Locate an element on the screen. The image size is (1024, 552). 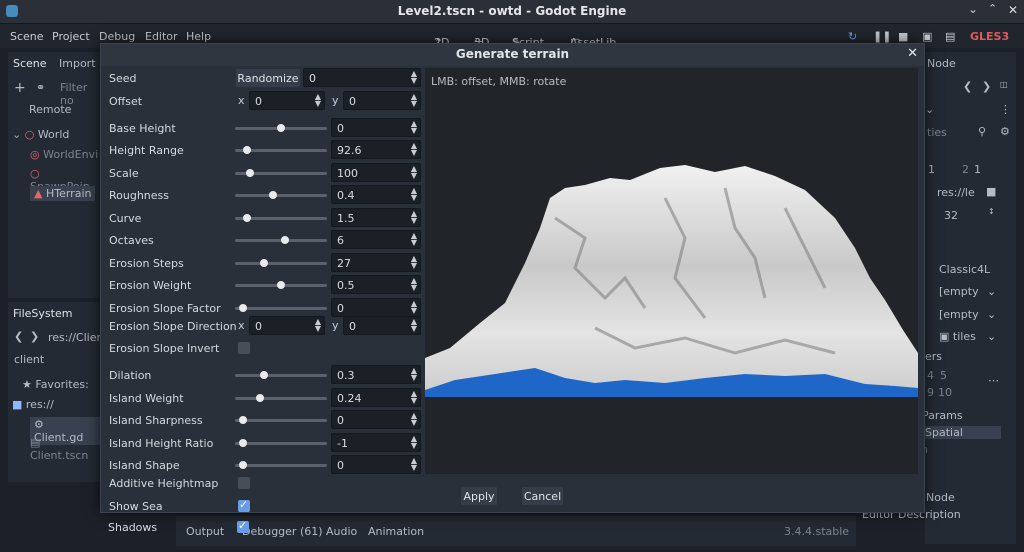
octaves-slider-handle is located at coordinates (285, 240).